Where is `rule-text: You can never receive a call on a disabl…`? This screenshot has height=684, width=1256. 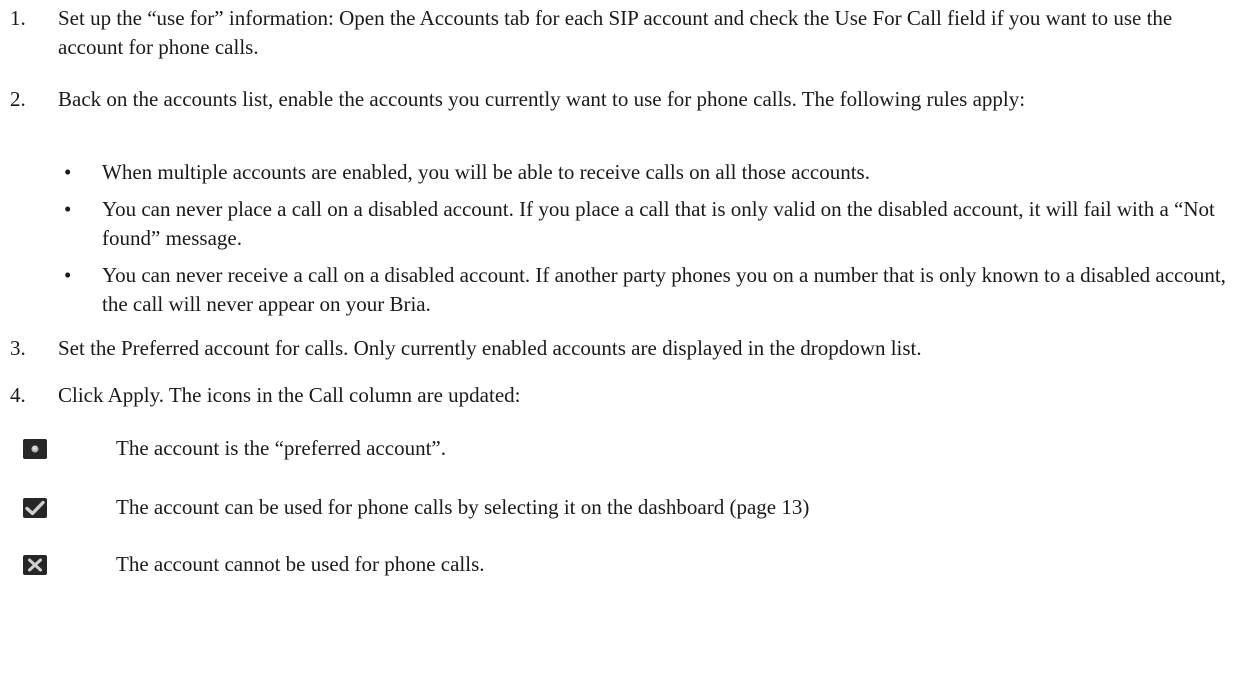 rule-text: You can never receive a call on a disabl… is located at coordinates (664, 289).